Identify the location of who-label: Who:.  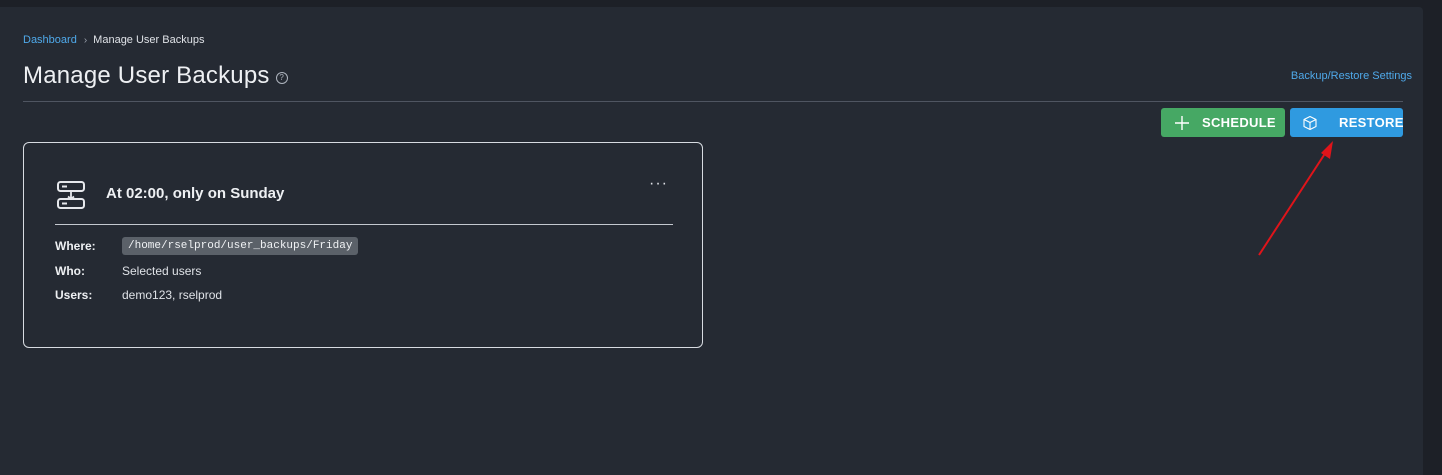
(70, 271).